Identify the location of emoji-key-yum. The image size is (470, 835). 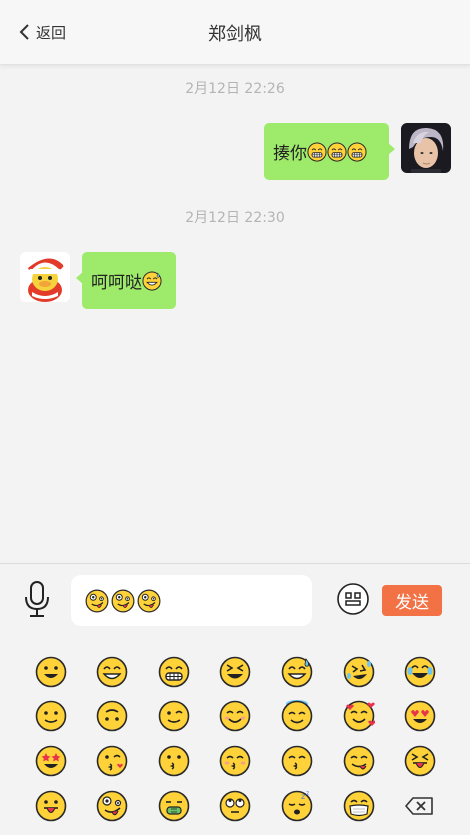
(359, 761).